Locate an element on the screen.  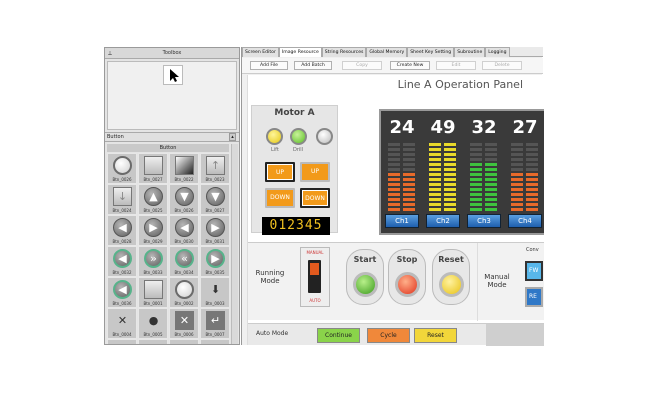
tab-global-memory: Global Memory is located at coordinates (387, 52).